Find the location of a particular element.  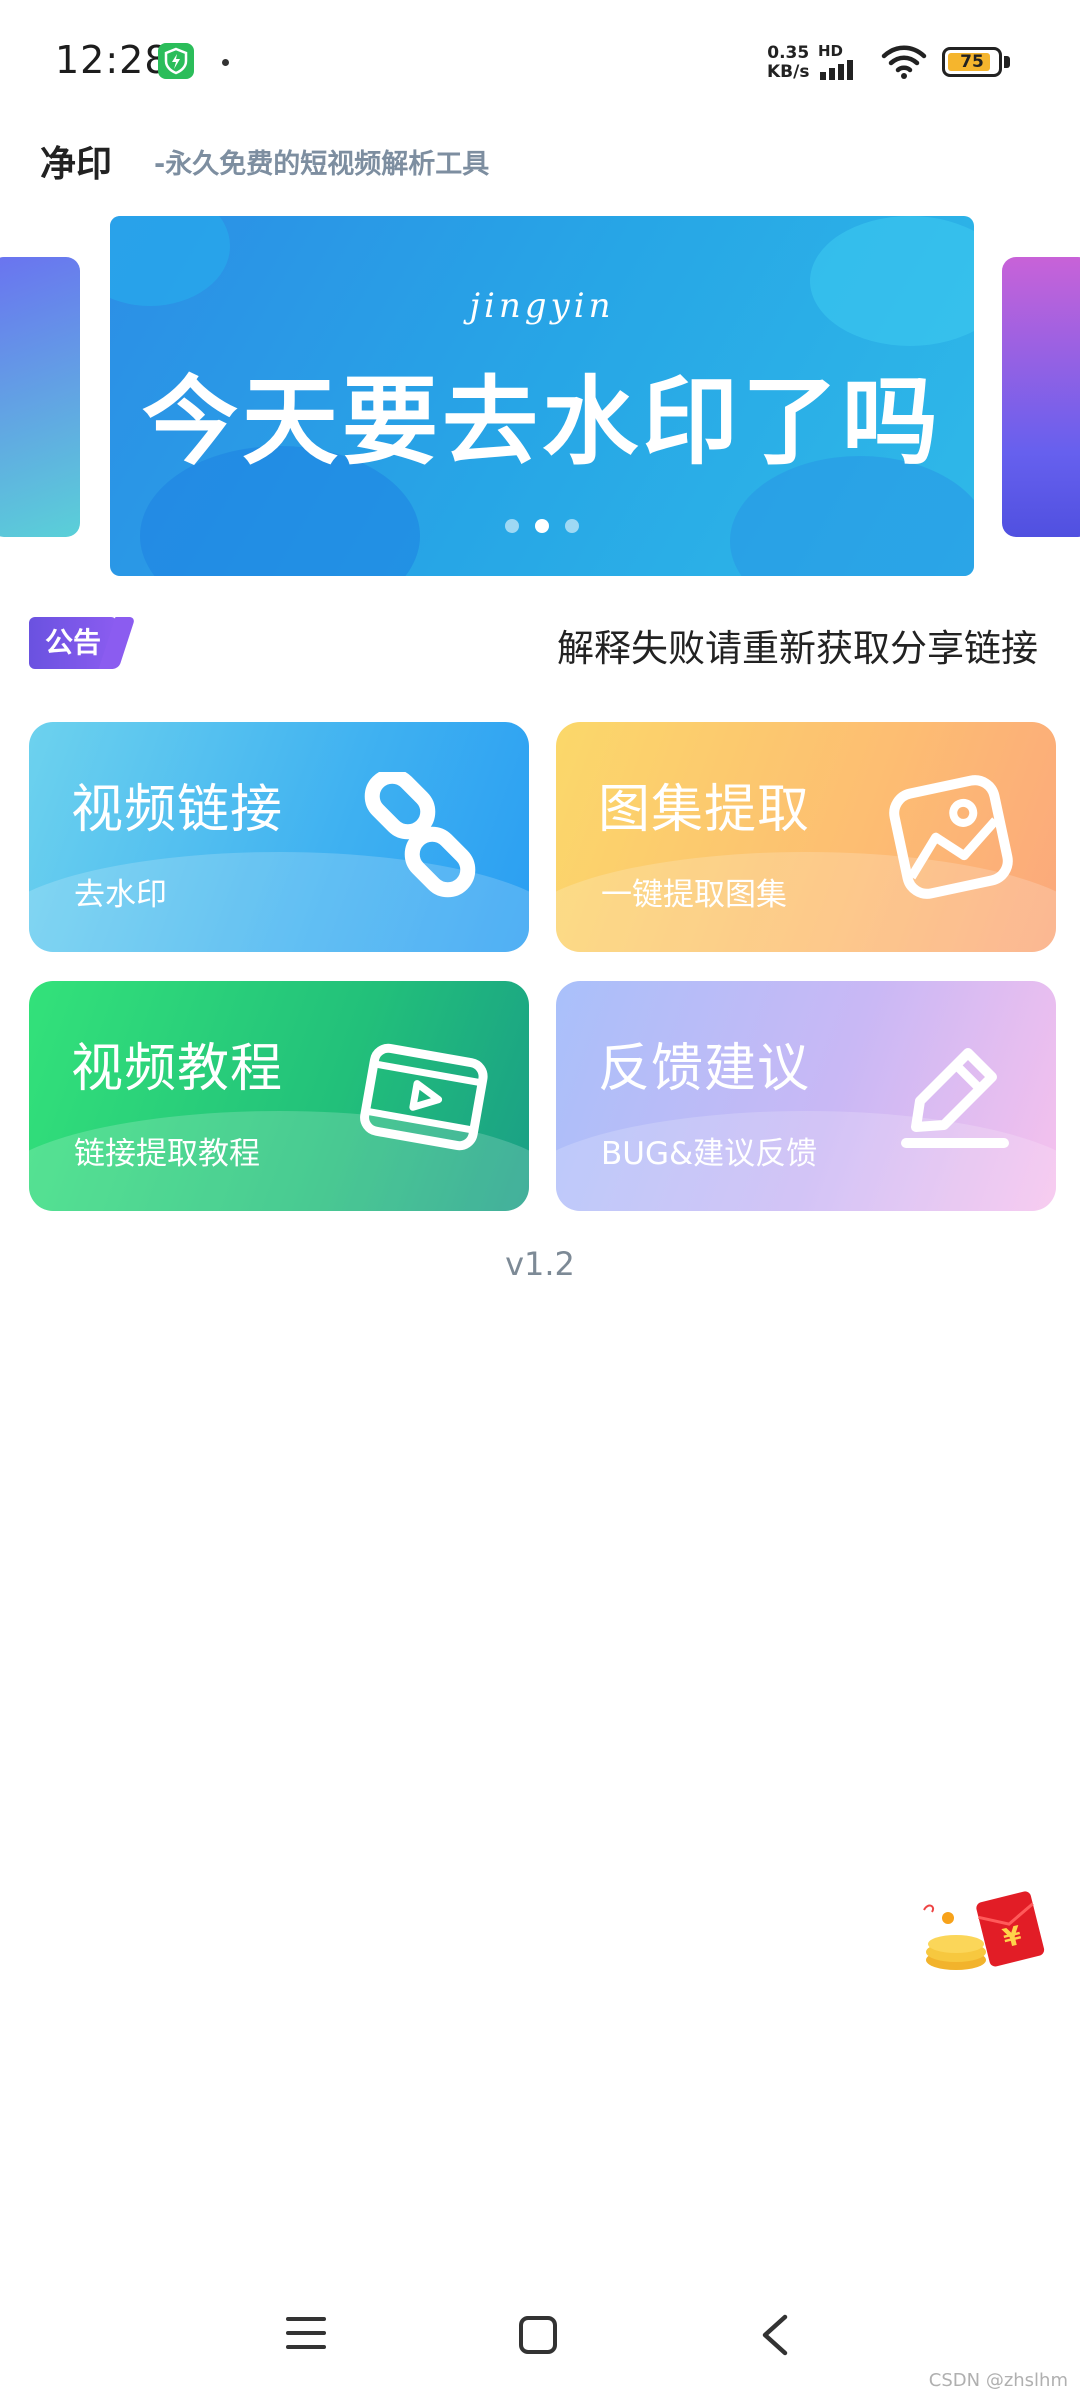

network-speed-value: 0.35 is located at coordinates (788, 53).